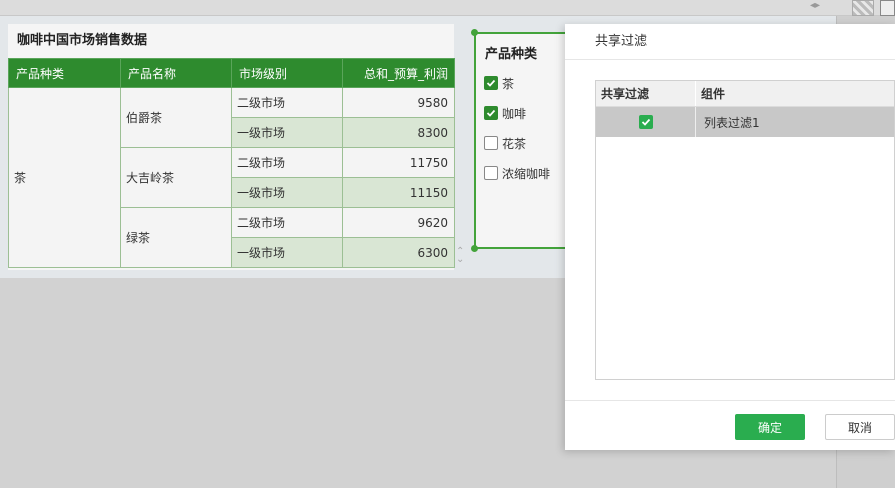  I want to click on filter-item-flower-tea: 花茶, so click(505, 143).